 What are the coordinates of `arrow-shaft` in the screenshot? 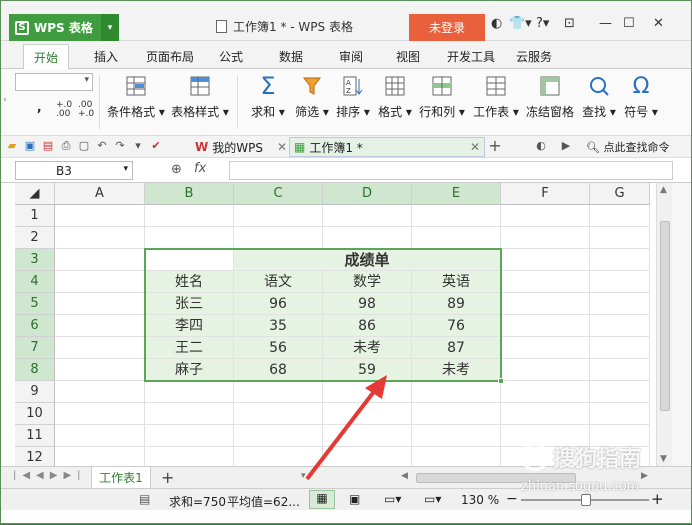 It's located at (343, 432).